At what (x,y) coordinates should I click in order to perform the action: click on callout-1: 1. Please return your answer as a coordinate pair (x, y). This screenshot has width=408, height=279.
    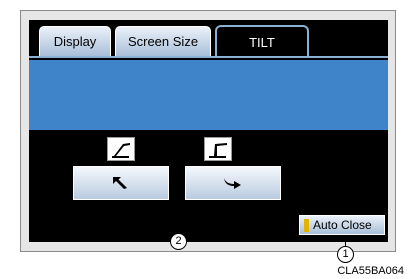
    Looking at the image, I should click on (345, 254).